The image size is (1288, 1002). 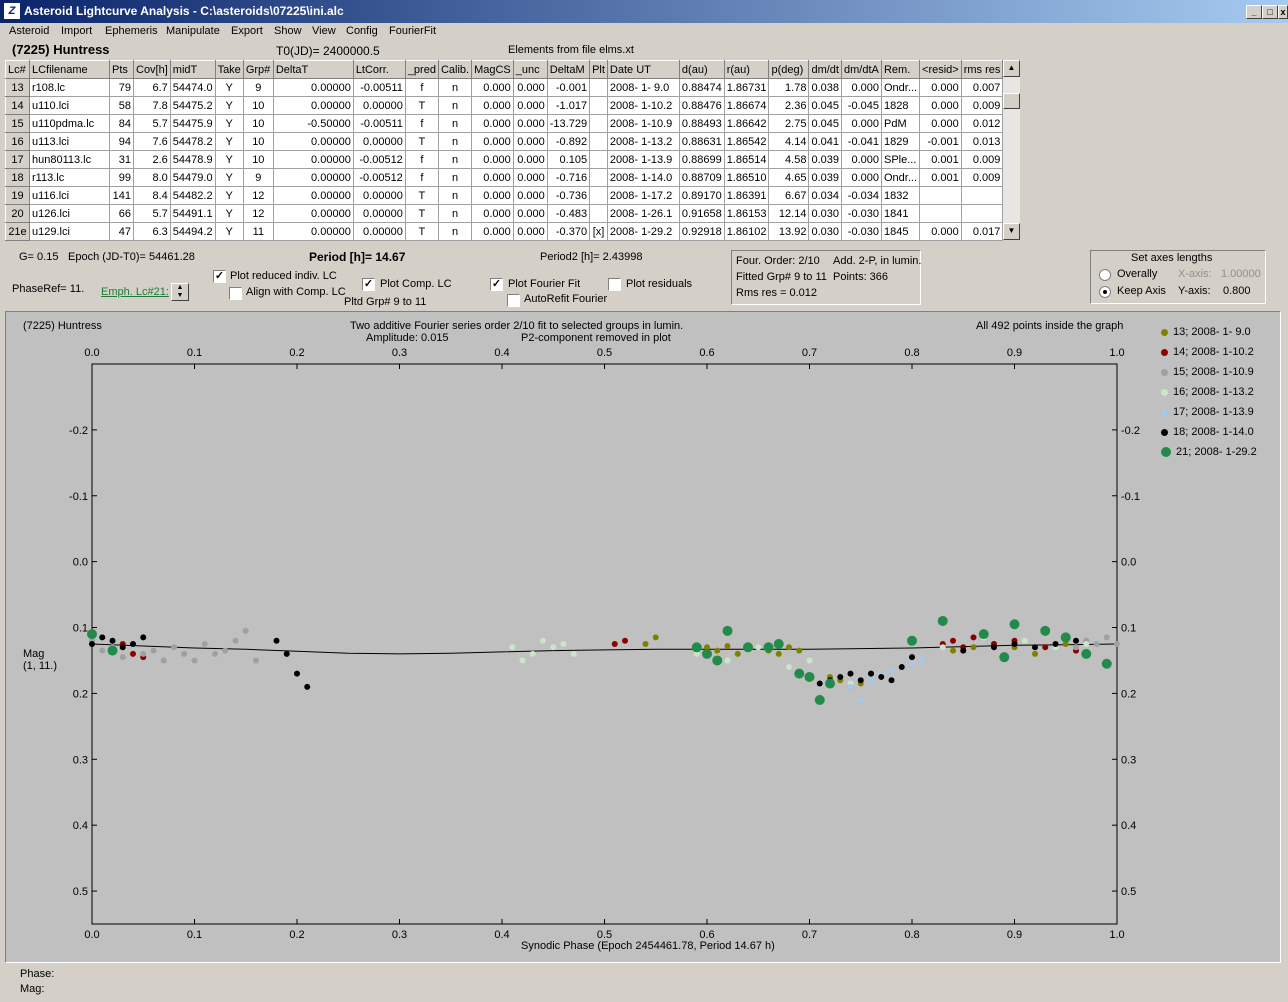 What do you see at coordinates (121, 177) in the screenshot?
I see `table-cell: 99` at bounding box center [121, 177].